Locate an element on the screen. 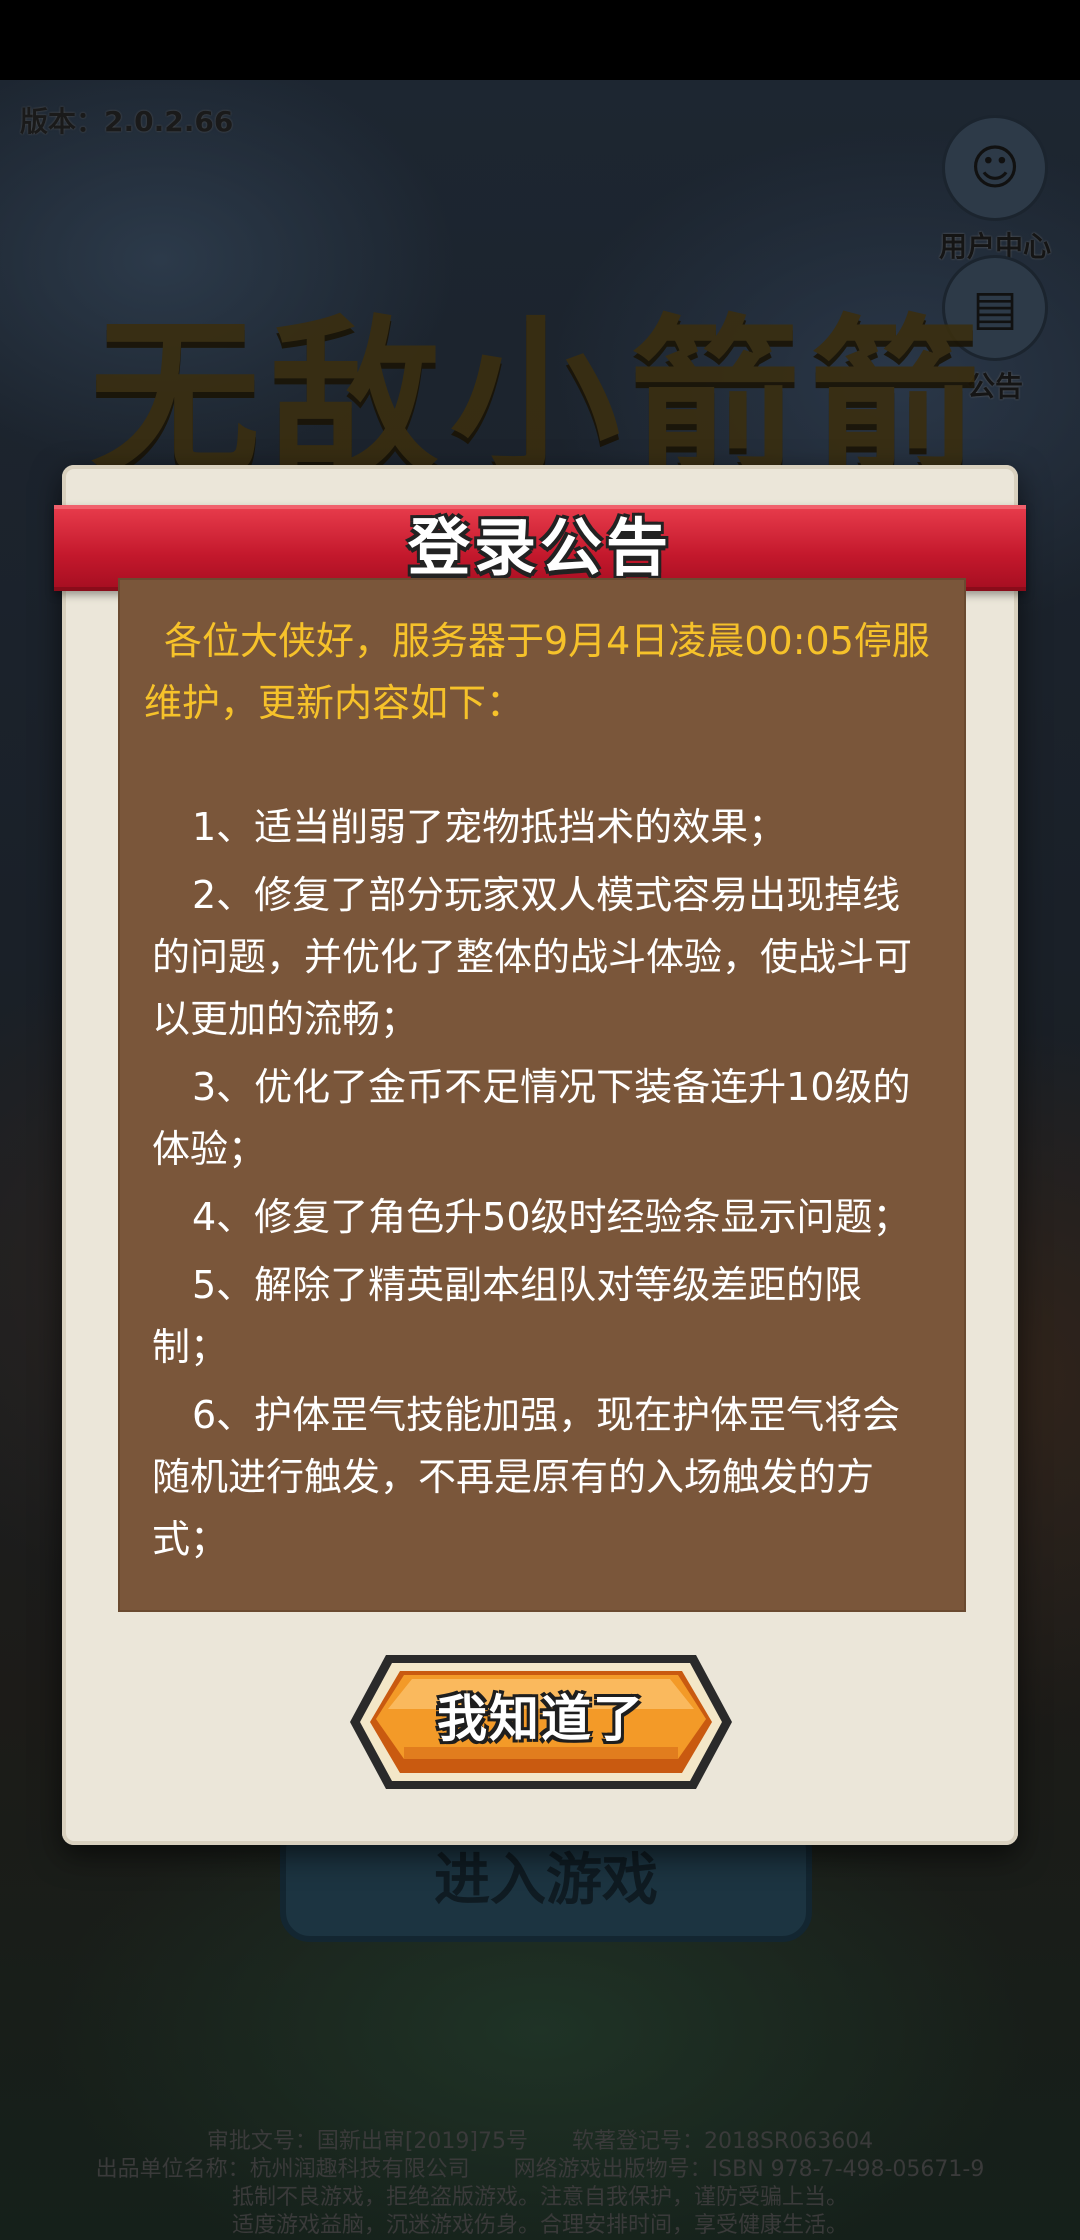 The height and width of the screenshot is (2240, 1080). user-center-button: ☺ 用户中心 is located at coordinates (995, 190).